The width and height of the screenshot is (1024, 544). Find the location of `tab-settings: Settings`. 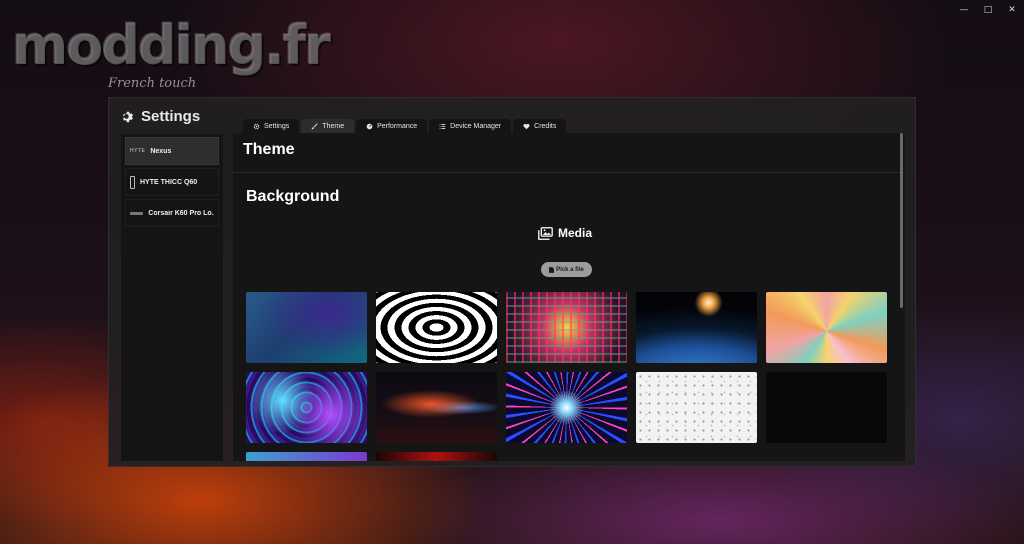

tab-settings: Settings is located at coordinates (271, 126).